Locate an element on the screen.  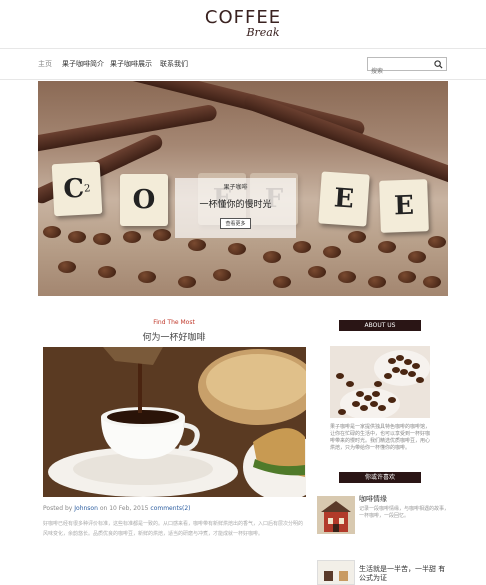
search-input is located at coordinates (400, 71).